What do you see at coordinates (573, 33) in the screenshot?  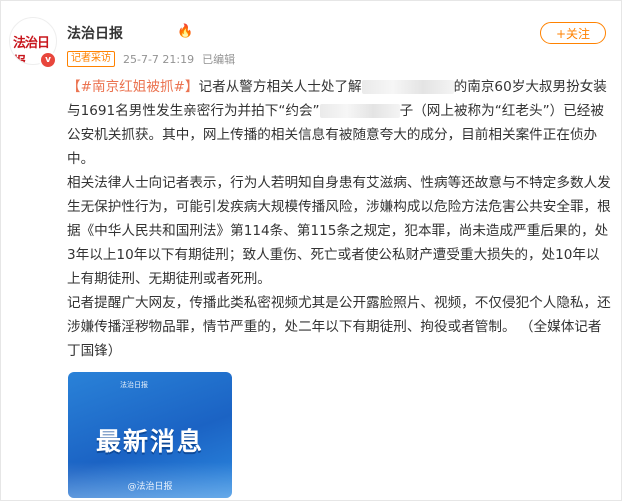 I see `follow-button: +关注` at bounding box center [573, 33].